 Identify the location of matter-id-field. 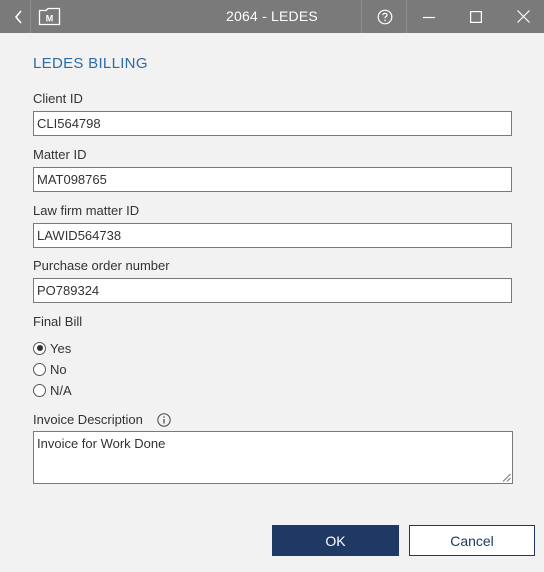
(272, 179).